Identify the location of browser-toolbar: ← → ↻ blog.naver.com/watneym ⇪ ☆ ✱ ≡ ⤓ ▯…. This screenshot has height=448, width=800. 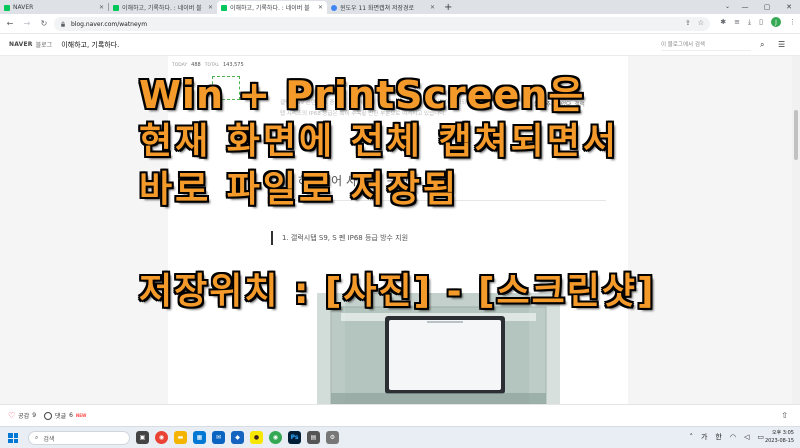
(400, 24).